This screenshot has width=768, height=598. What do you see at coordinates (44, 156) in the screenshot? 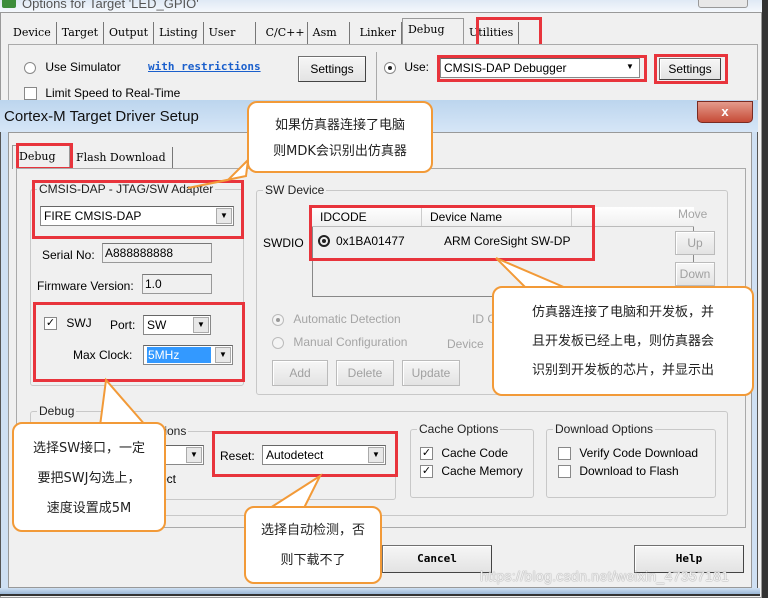
I see `dialog-debug-tab-highlight` at bounding box center [44, 156].